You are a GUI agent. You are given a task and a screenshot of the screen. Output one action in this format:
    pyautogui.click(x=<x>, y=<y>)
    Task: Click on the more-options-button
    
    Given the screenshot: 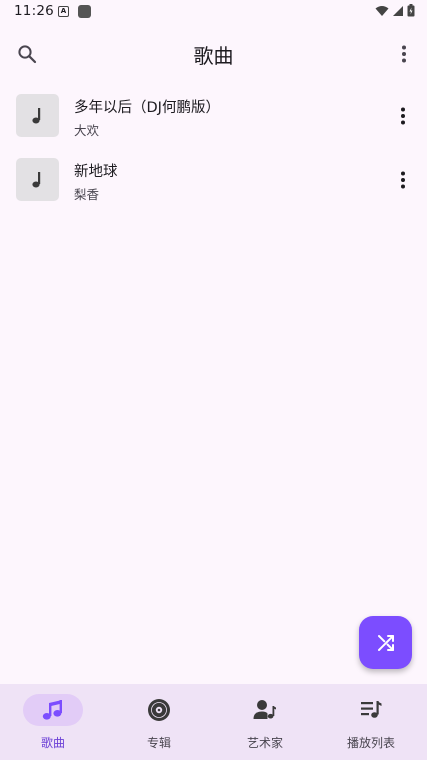 What is the action you would take?
    pyautogui.click(x=404, y=54)
    